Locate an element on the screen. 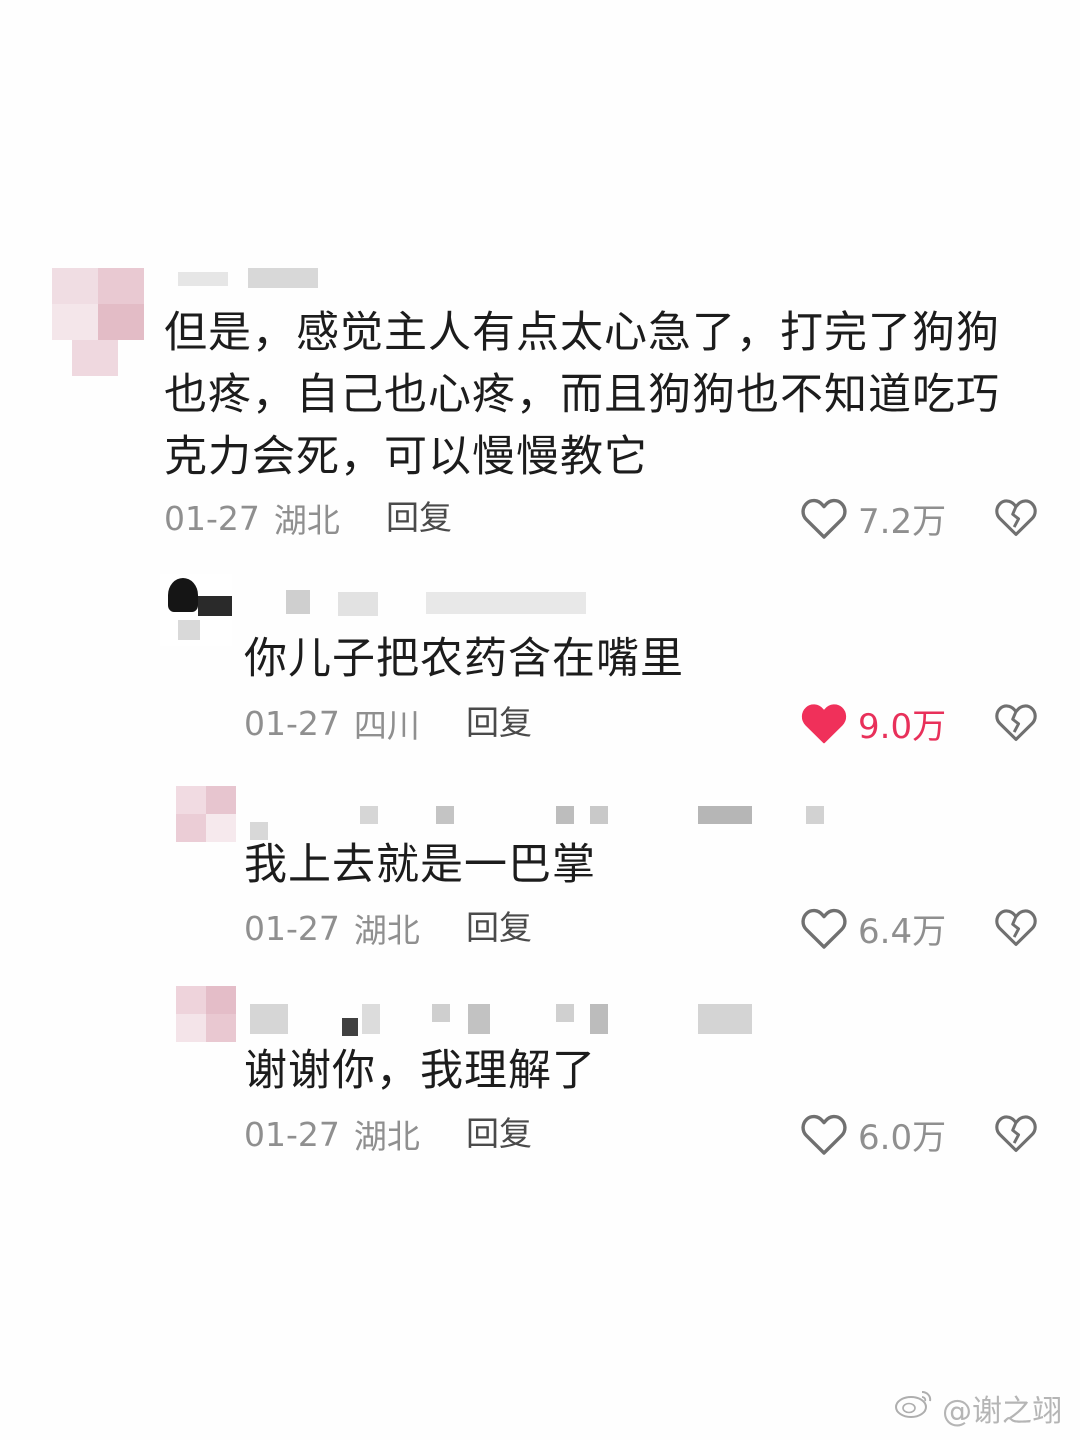 This screenshot has height=1440, width=1080. watermark: @谢之翊 is located at coordinates (978, 1408).